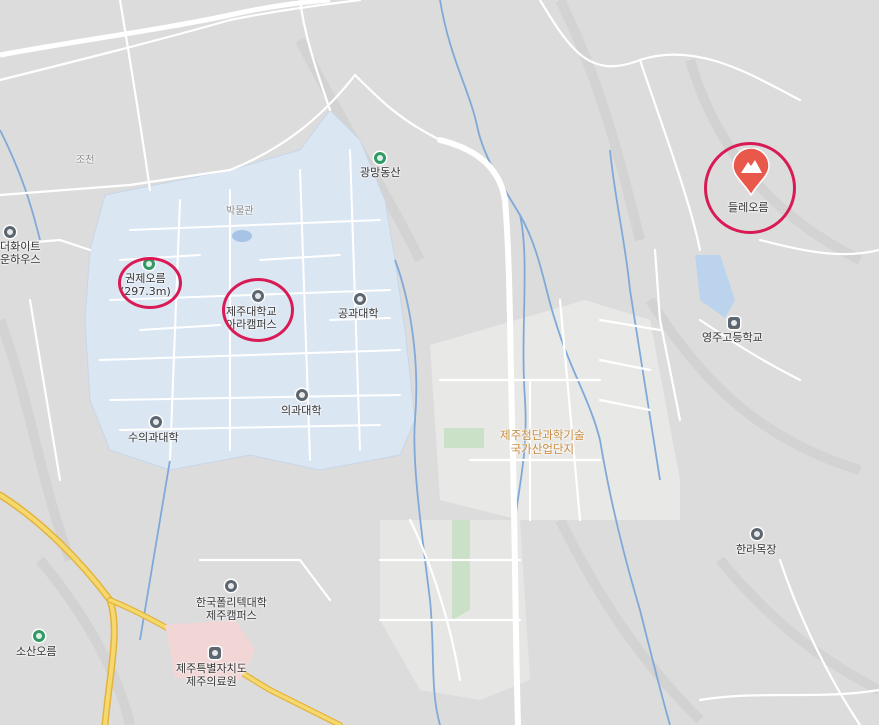  I want to click on gwangmangdongsan-label: 광망동산, so click(380, 172).